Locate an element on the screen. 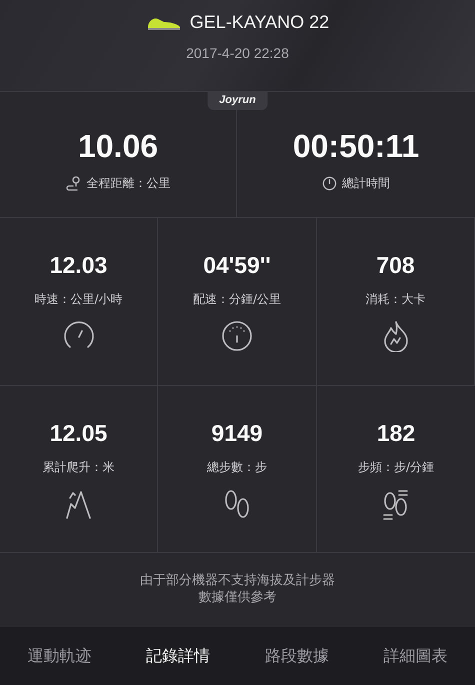 Image resolution: width=475 pixels, height=685 pixels. stat-label: 步頻：步/分鍾 is located at coordinates (396, 467).